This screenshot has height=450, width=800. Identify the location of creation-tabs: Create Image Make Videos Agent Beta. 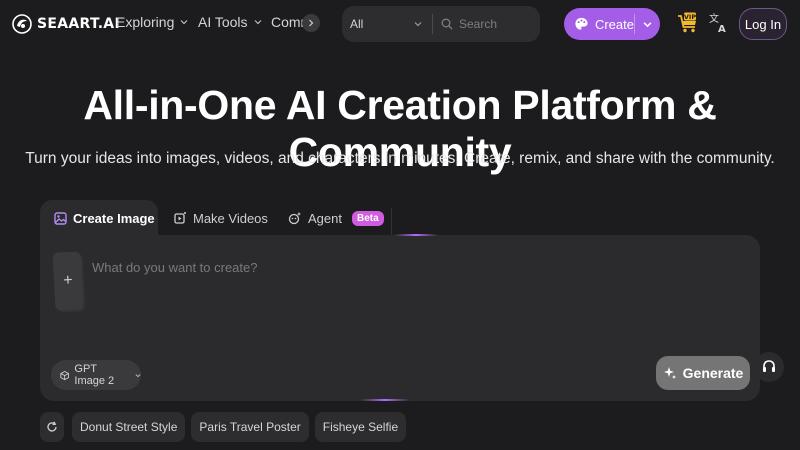
(216, 218).